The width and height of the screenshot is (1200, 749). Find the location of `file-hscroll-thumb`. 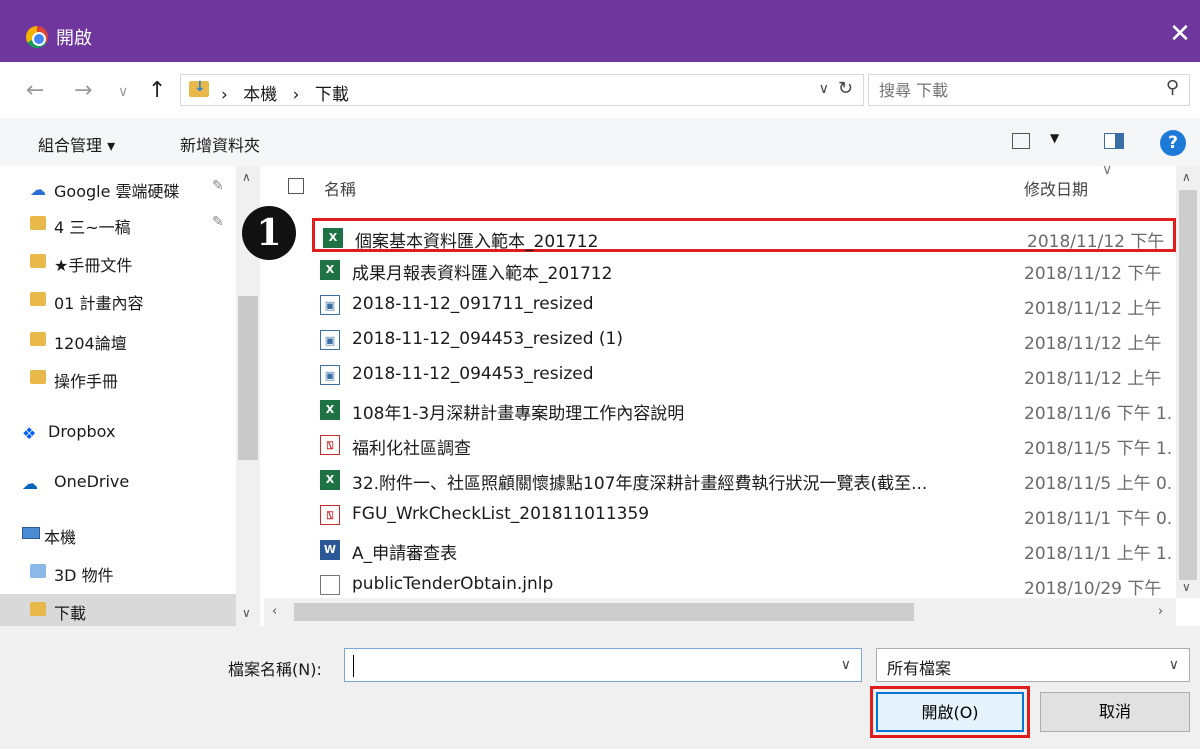

file-hscroll-thumb is located at coordinates (604, 612).